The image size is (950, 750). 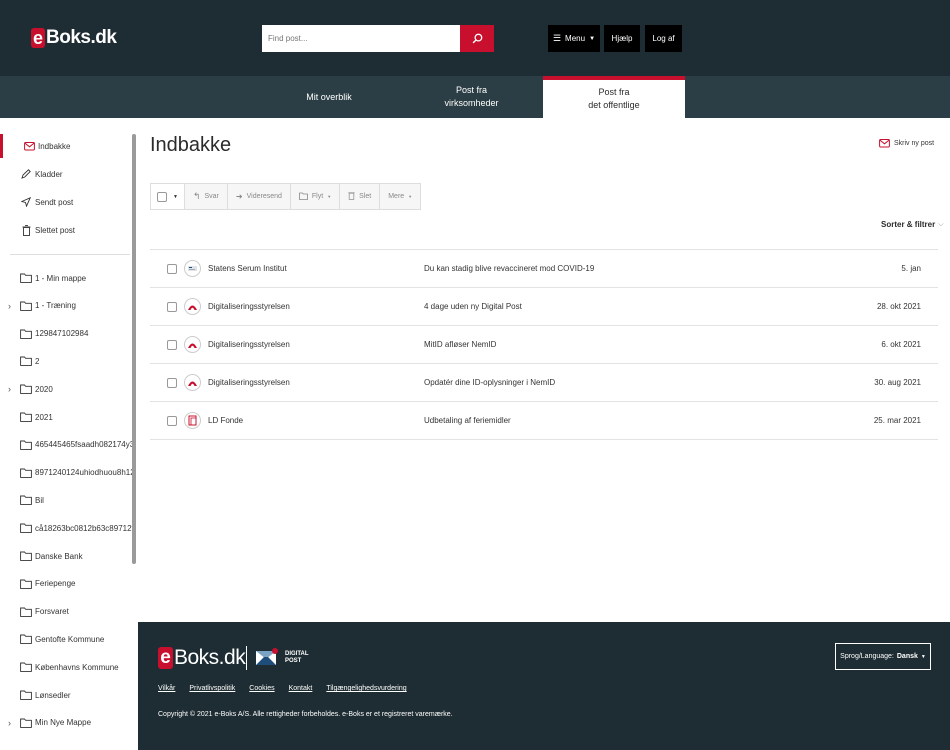 What do you see at coordinates (134, 349) in the screenshot?
I see `sidebar-scrollbar` at bounding box center [134, 349].